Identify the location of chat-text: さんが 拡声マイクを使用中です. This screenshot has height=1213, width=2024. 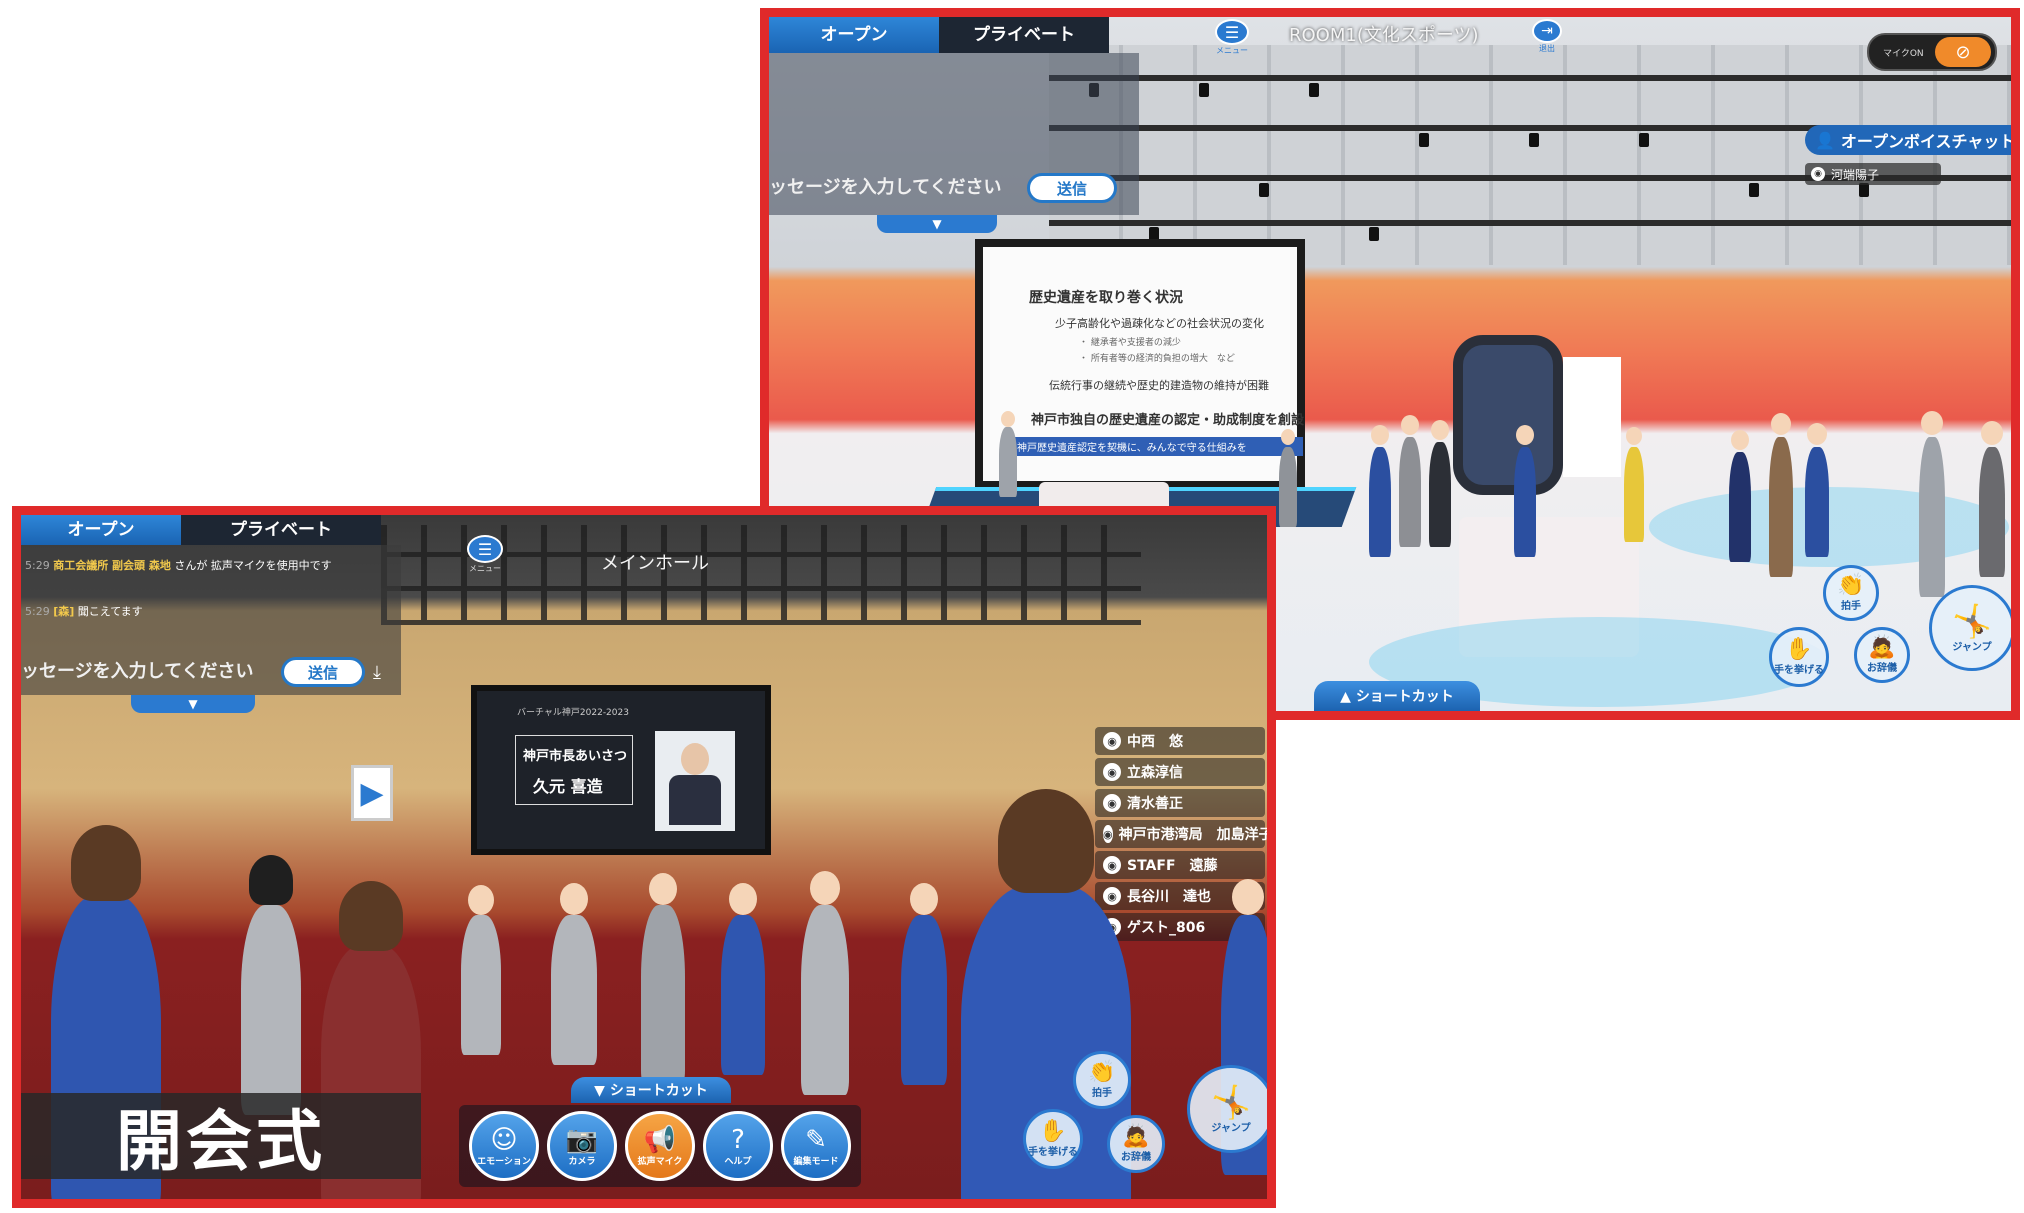
(253, 565).